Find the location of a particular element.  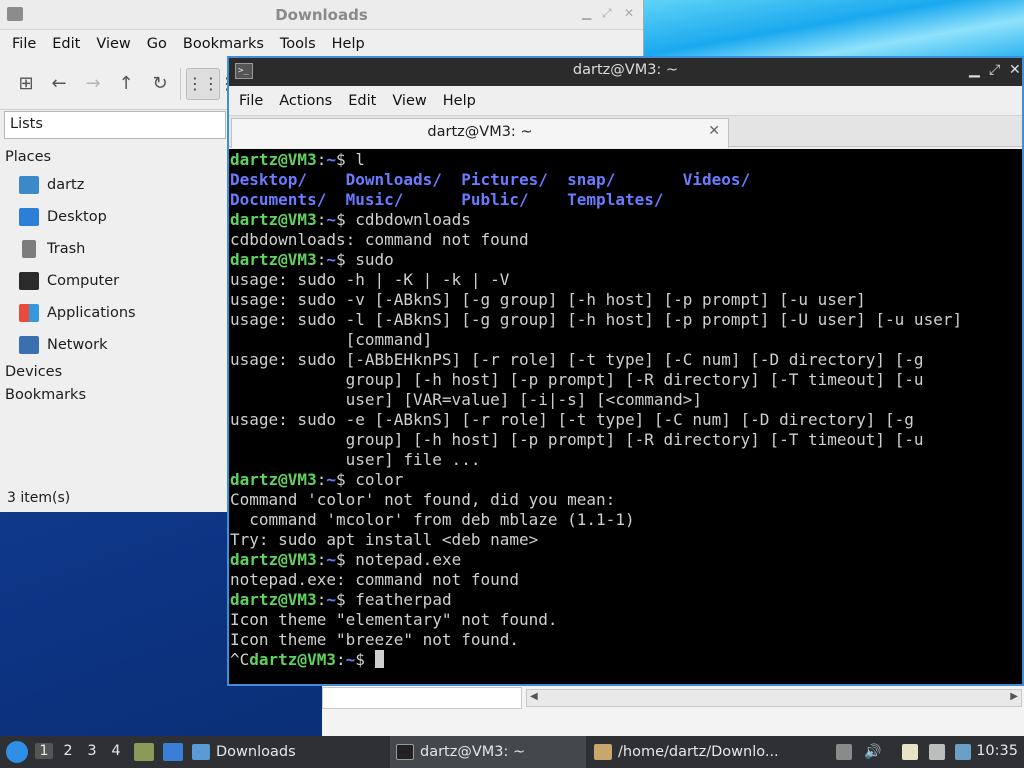

scroll-right-icon: ▶ is located at coordinates (1014, 696).